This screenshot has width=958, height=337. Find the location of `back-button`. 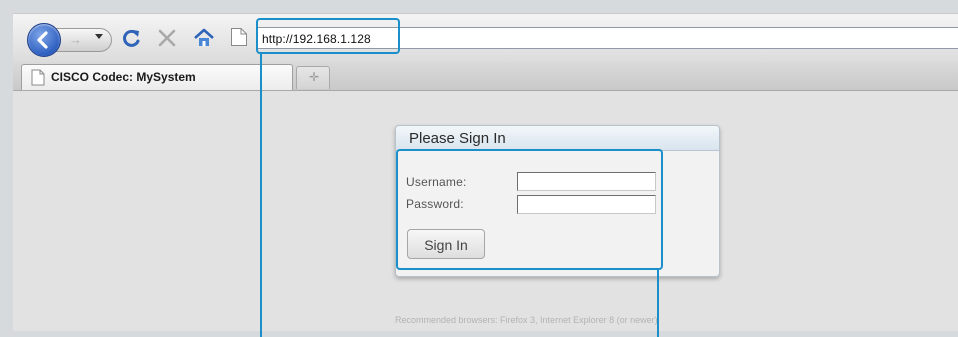

back-button is located at coordinates (44, 40).